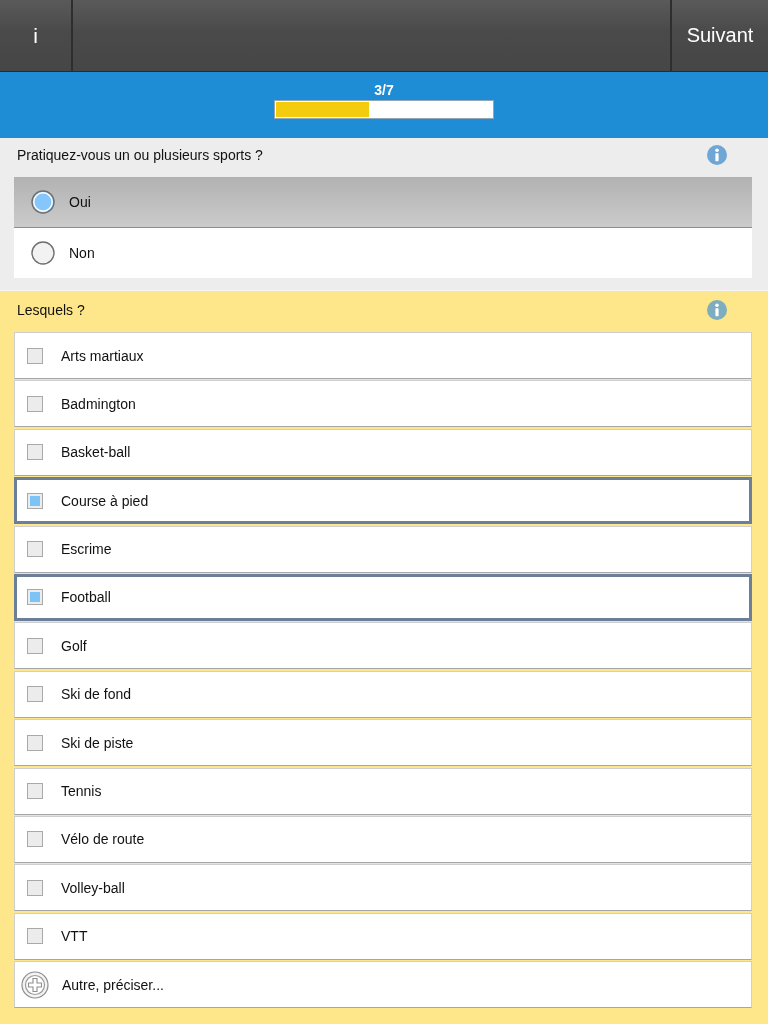 This screenshot has width=768, height=1024. What do you see at coordinates (383, 743) in the screenshot?
I see `option-row: Ski de piste` at bounding box center [383, 743].